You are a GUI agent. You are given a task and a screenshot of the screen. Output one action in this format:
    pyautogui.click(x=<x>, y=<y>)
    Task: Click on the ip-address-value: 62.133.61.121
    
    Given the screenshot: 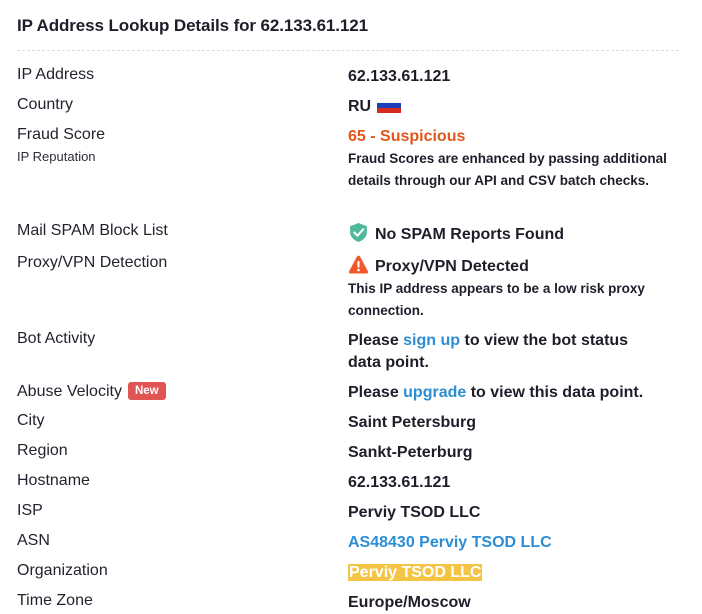 What is the action you would take?
    pyautogui.click(x=399, y=76)
    